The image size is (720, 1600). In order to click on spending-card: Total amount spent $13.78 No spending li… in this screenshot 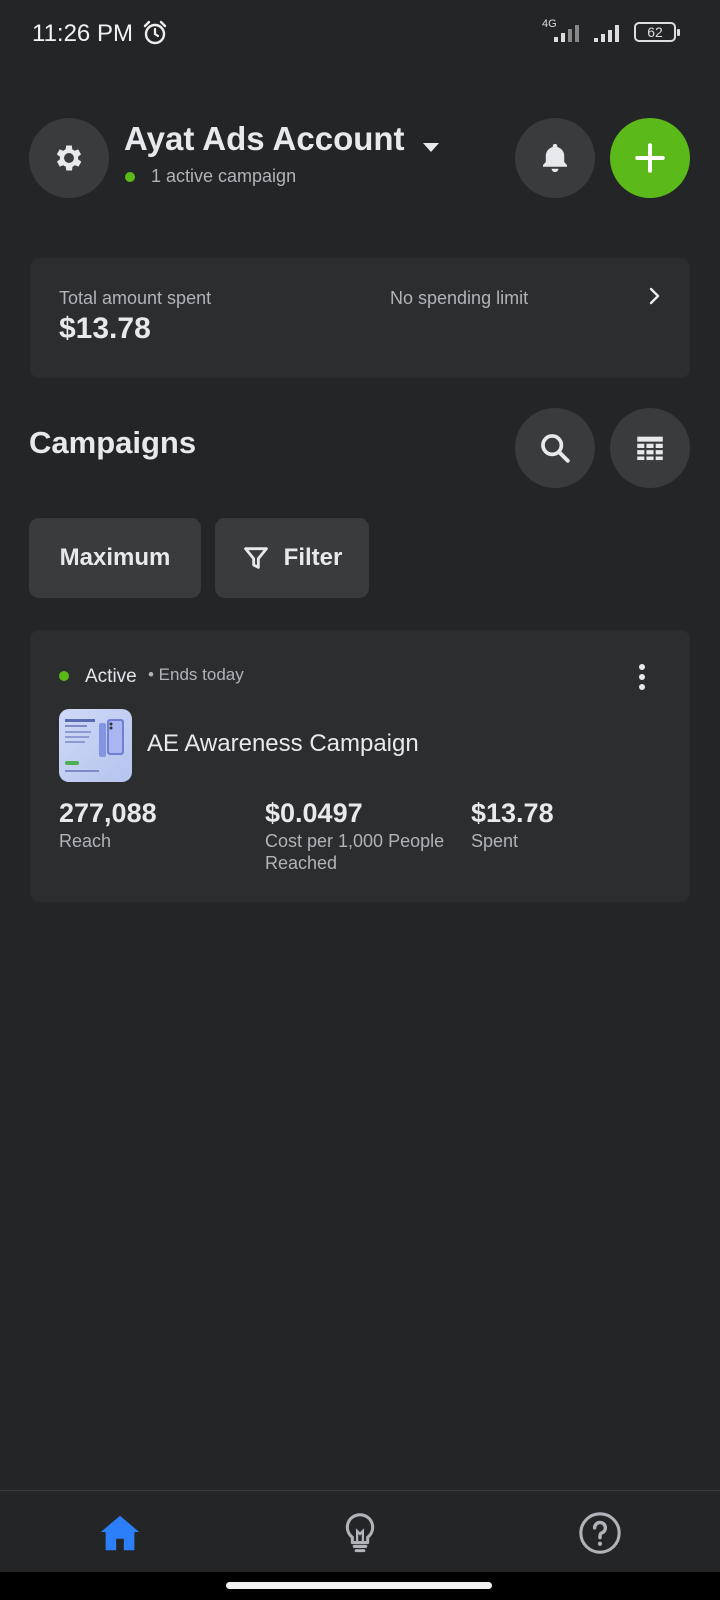, I will do `click(360, 318)`.